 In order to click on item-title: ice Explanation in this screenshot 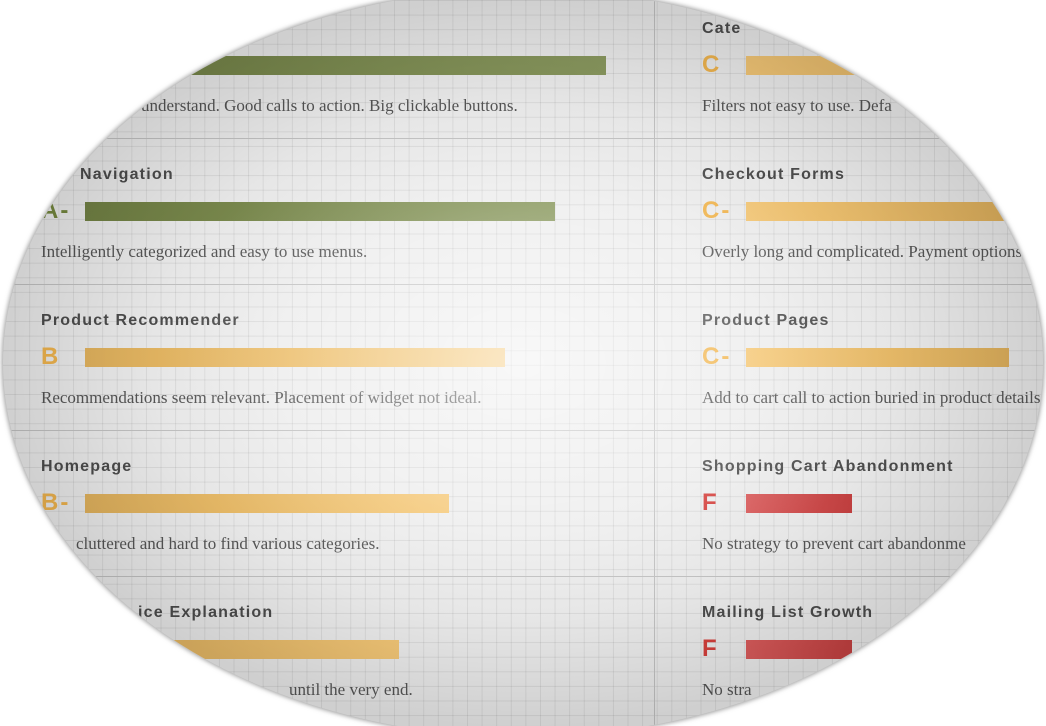, I will do `click(206, 612)`.